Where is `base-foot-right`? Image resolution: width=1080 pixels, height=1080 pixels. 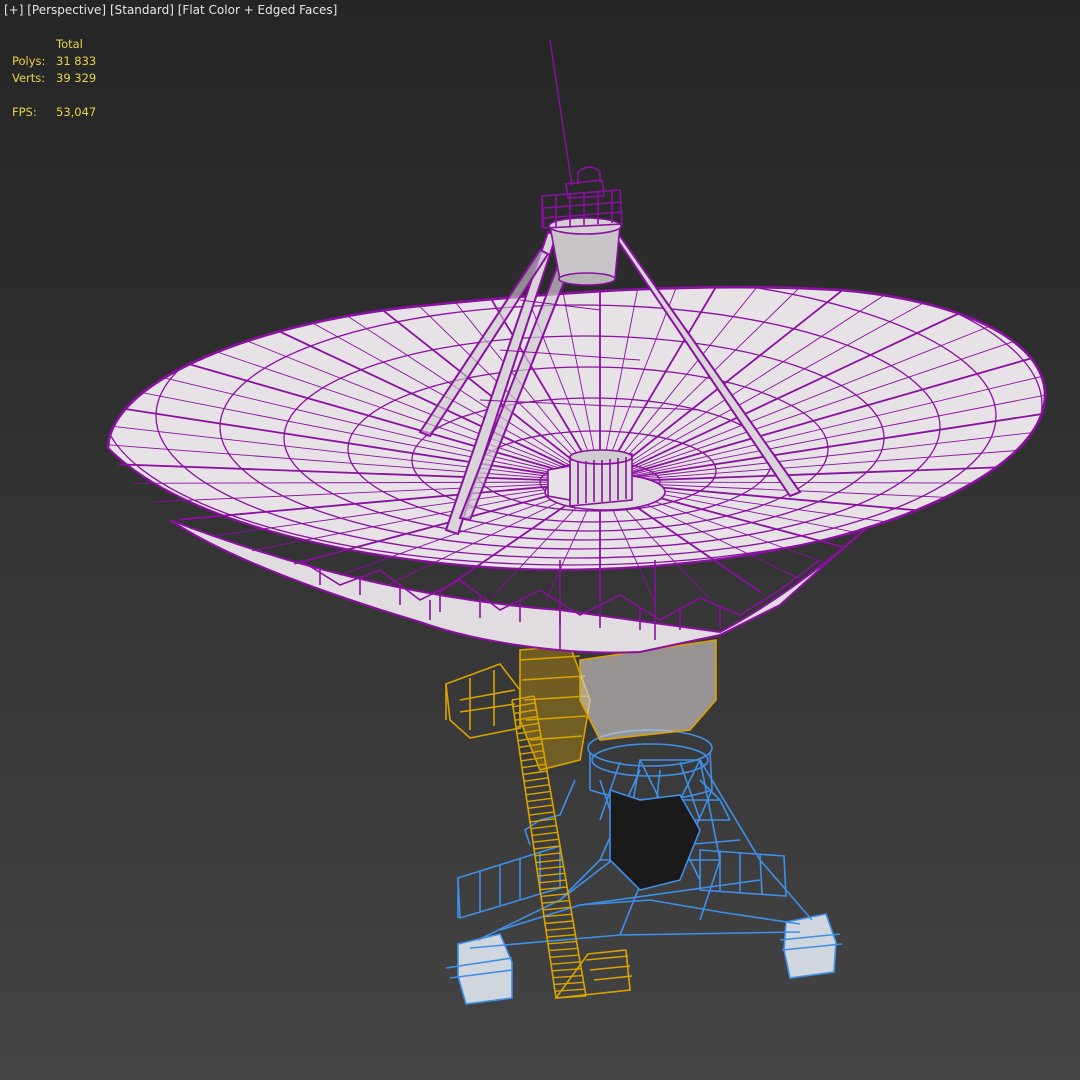
base-foot-right is located at coordinates (811, 946).